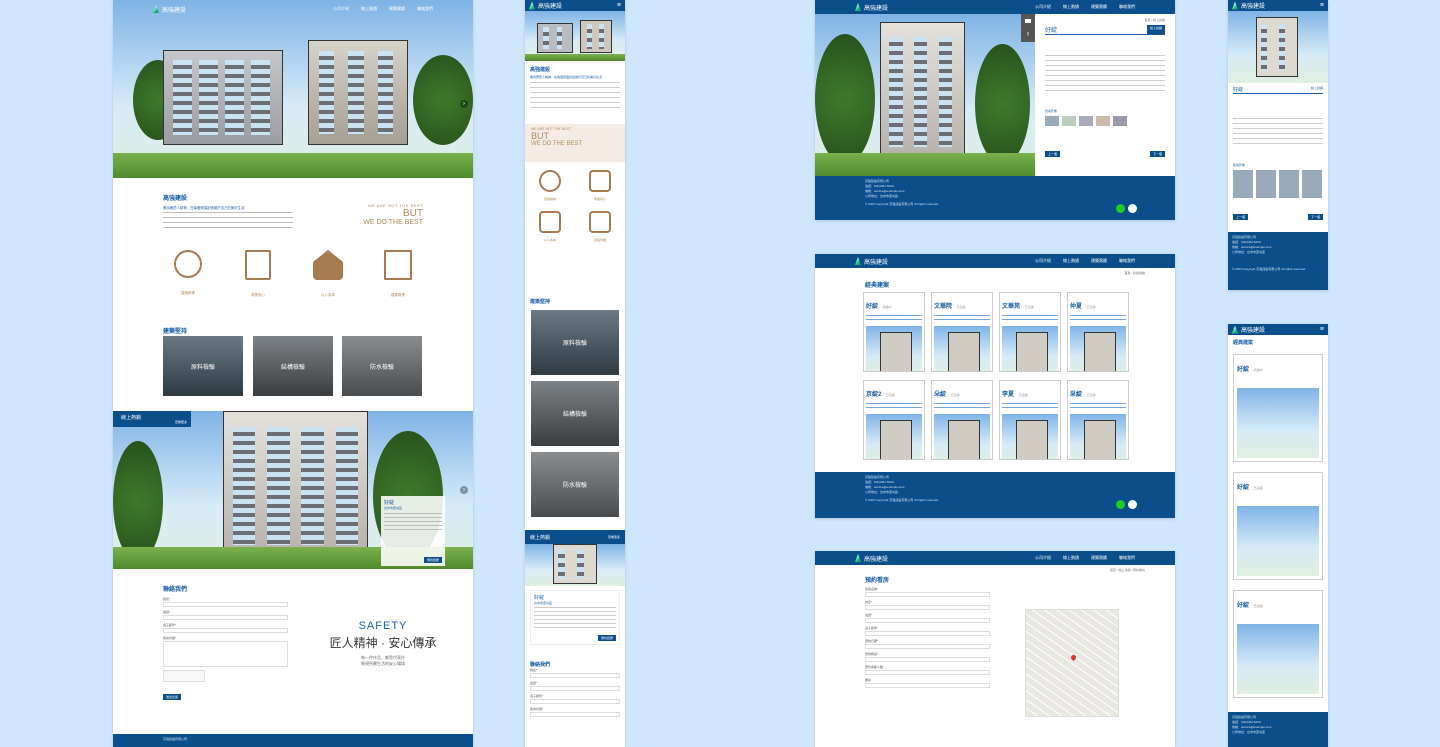  I want to click on captcha, so click(184, 676).